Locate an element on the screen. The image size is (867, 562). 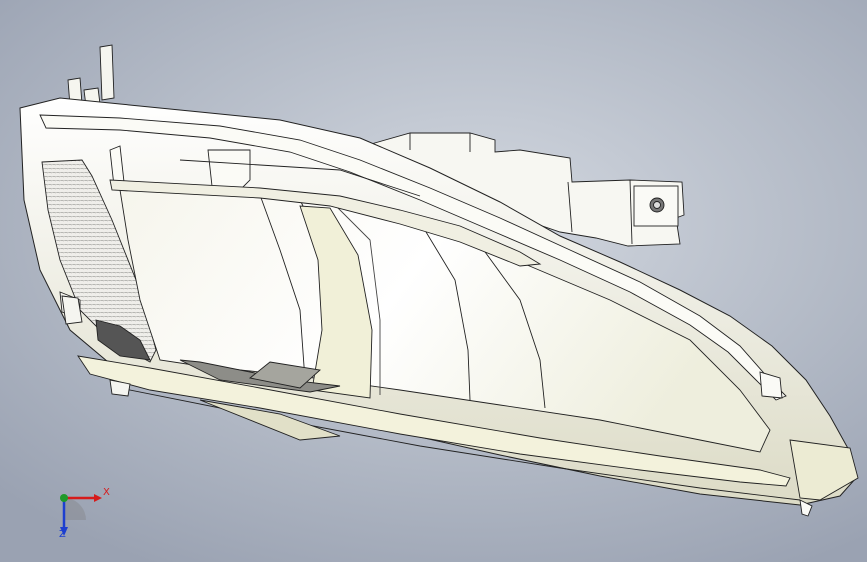
z-axis-label: Z is located at coordinates (62, 534).